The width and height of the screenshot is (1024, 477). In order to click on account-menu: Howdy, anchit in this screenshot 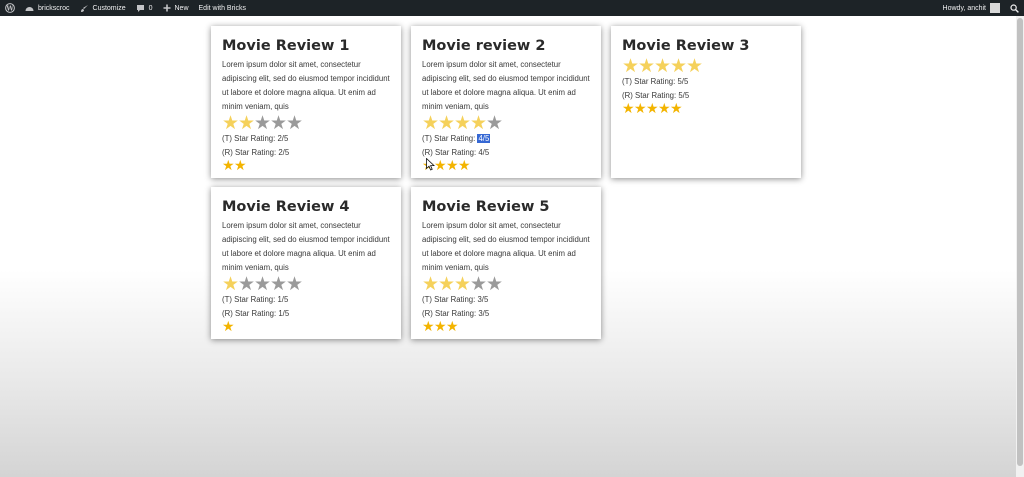, I will do `click(971, 8)`.